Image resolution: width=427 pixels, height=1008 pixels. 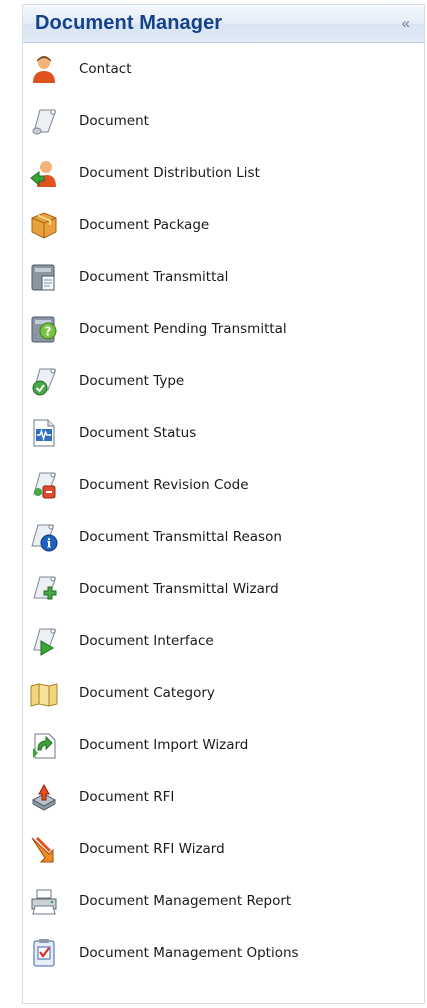 I want to click on nav-item-document-import-wizard: Document Import Wizard, so click(x=223, y=745).